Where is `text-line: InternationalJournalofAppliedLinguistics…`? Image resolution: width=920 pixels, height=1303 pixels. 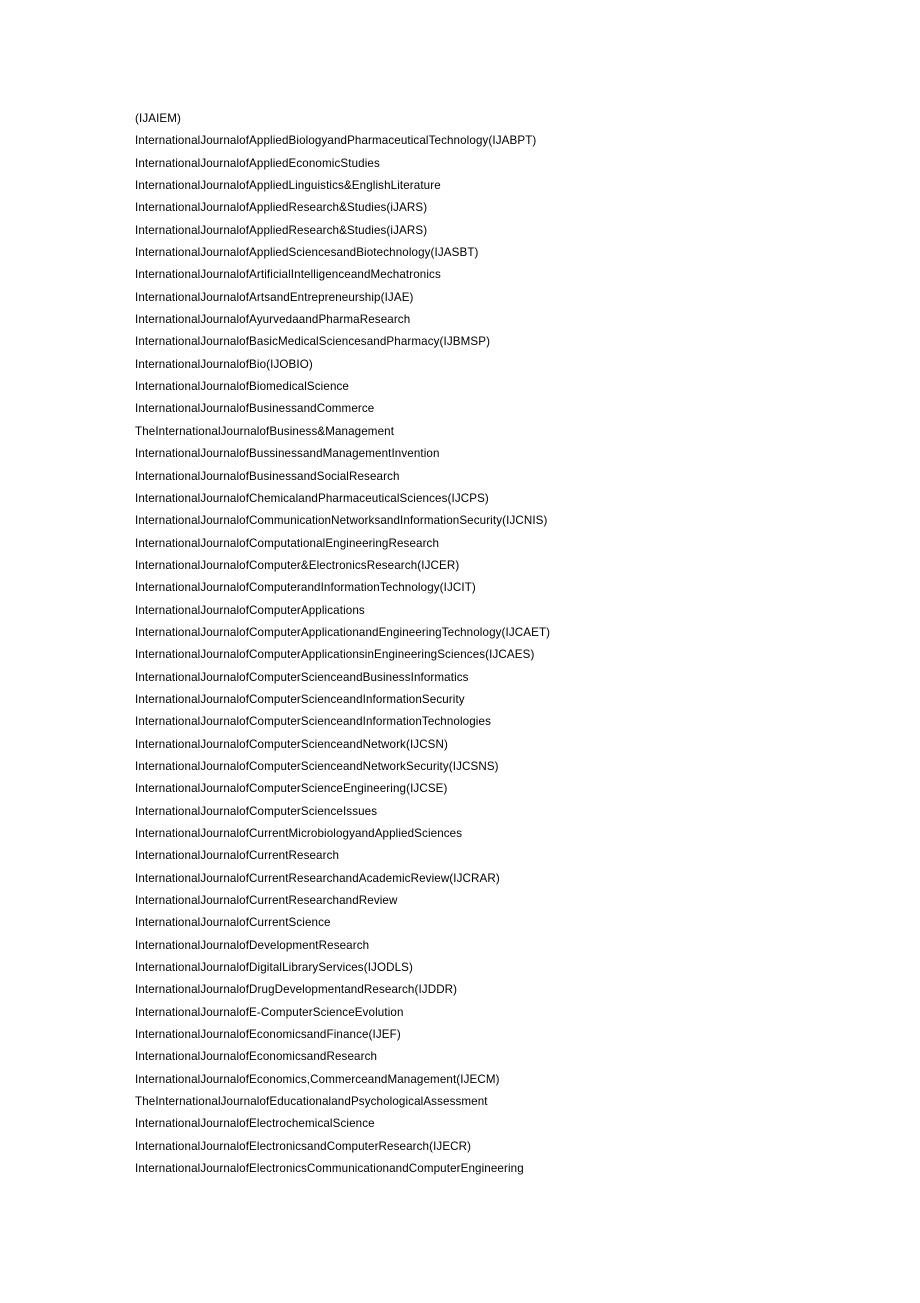 text-line: InternationalJournalofAppliedLinguistics… is located at coordinates (288, 186).